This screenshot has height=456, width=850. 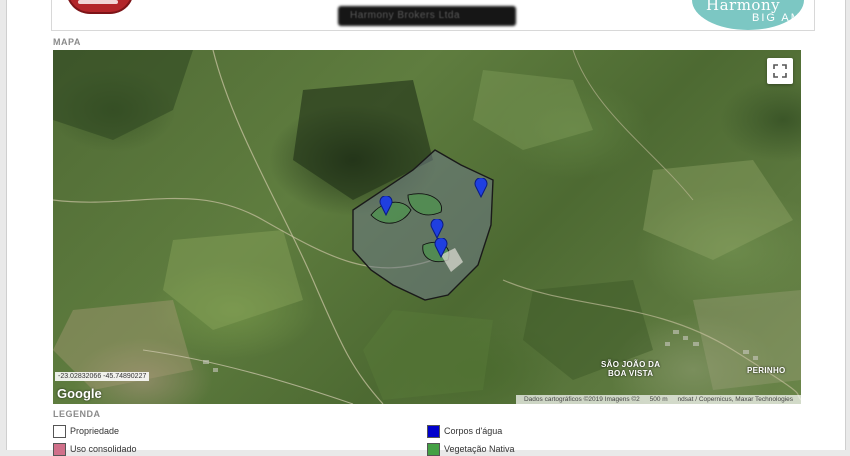 I want to click on attribution-scale: 500 m, so click(x=658, y=399).